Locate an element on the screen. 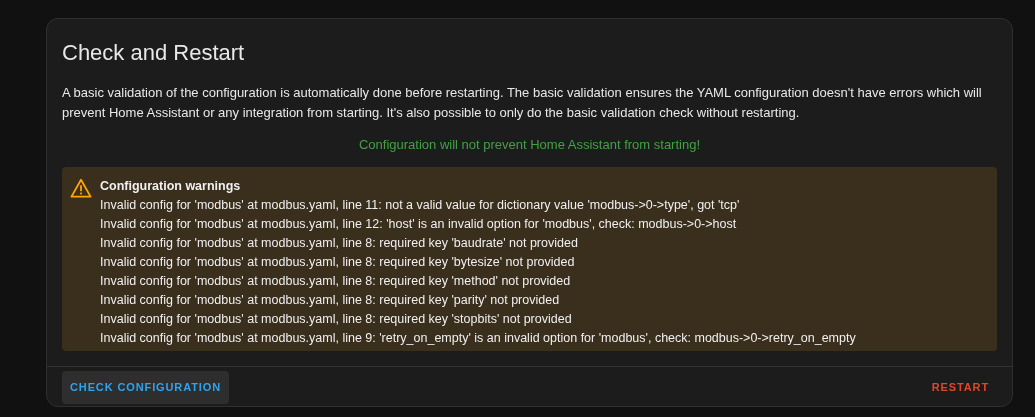 This screenshot has width=1035, height=417. warning-line: Invalid config for 'modbus' at modbus.yaml, line 11: not a valid value for dictionary value 'modbus->0->type', got 'tcp' is located at coordinates (420, 205).